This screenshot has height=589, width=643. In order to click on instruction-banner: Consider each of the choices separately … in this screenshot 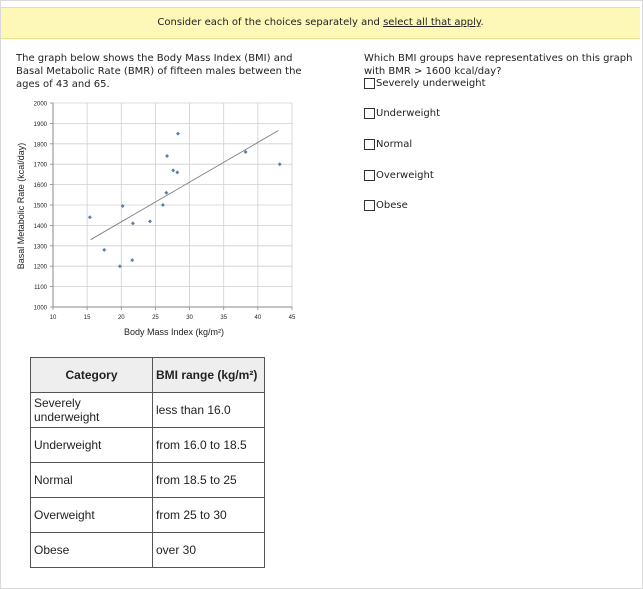, I will do `click(320, 23)`.